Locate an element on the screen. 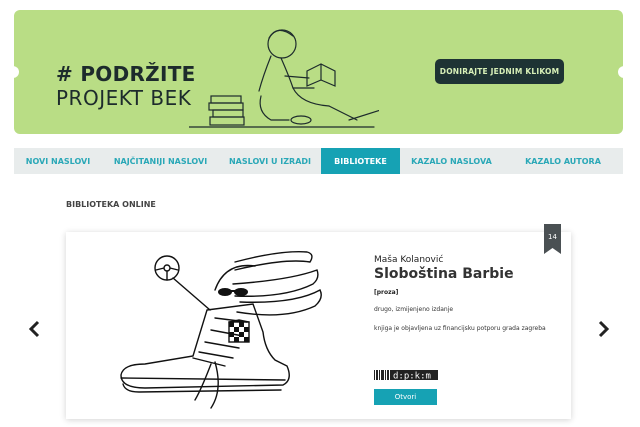  nav-item-naslovi-u-izradi: NASLOVI U IZRADI is located at coordinates (270, 161).